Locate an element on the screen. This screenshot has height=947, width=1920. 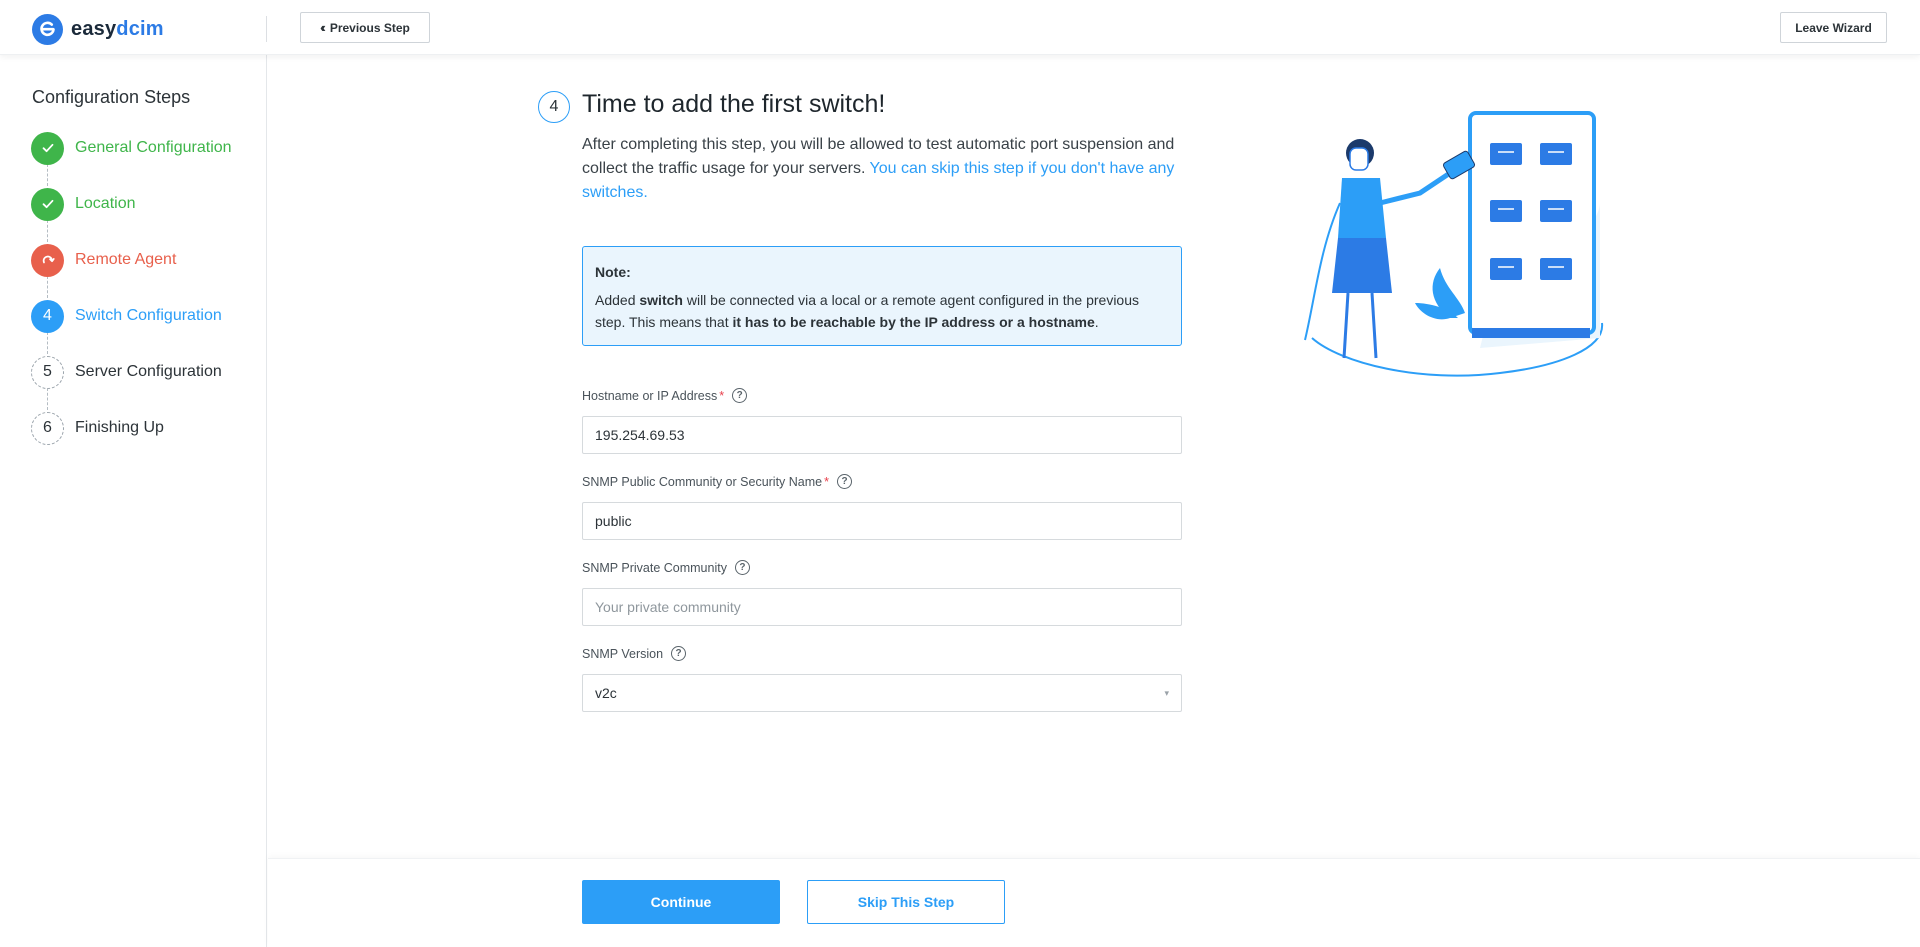
private-community-input is located at coordinates (882, 607).